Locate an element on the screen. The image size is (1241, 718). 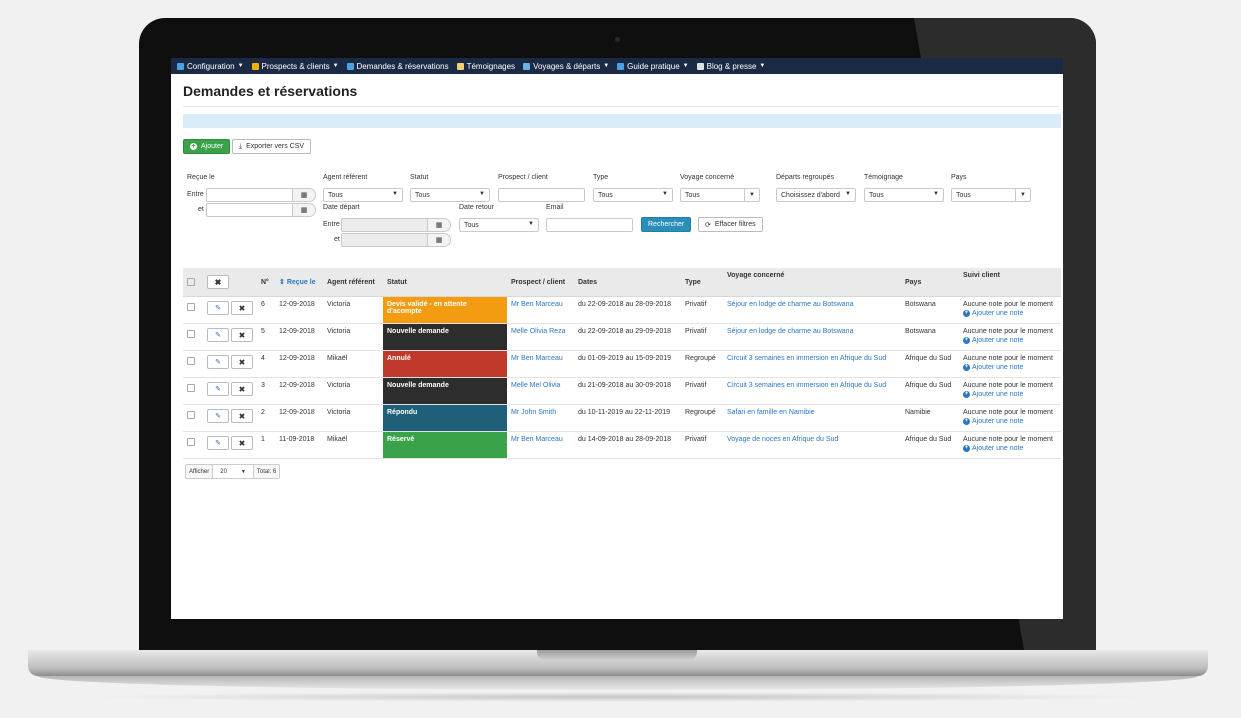
add-button: + Ajouter is located at coordinates (207, 146).